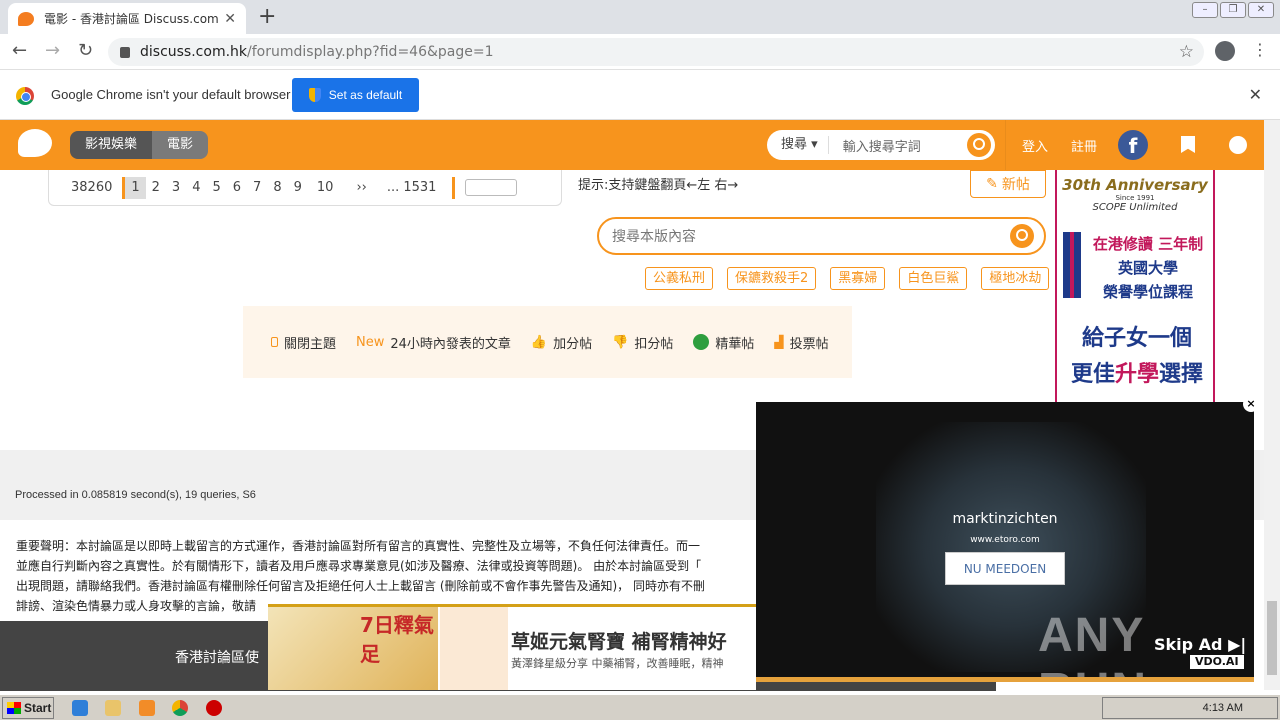 The image size is (1280, 720). Describe the element at coordinates (1205, 10) in the screenshot. I see `minimize-icon: –` at that location.